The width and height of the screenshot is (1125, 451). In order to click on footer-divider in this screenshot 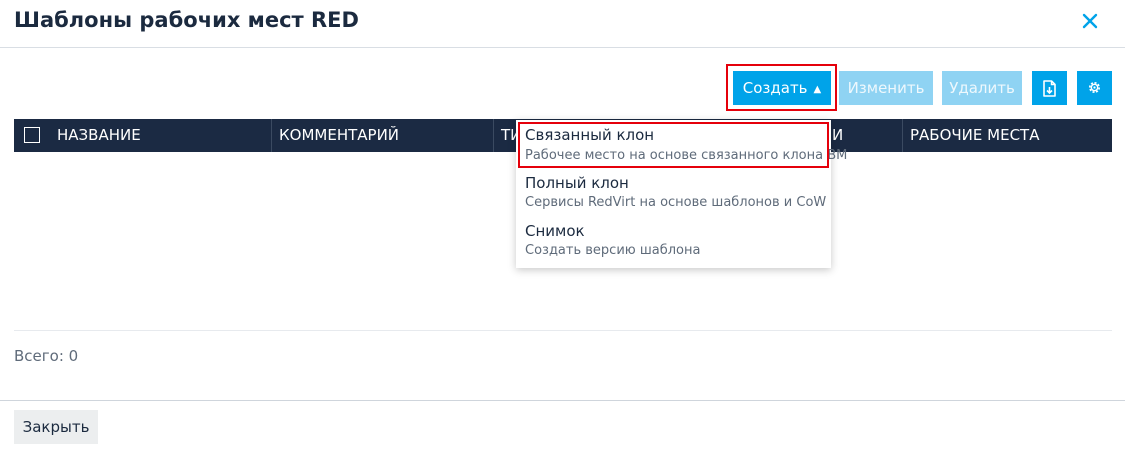, I will do `click(562, 400)`.